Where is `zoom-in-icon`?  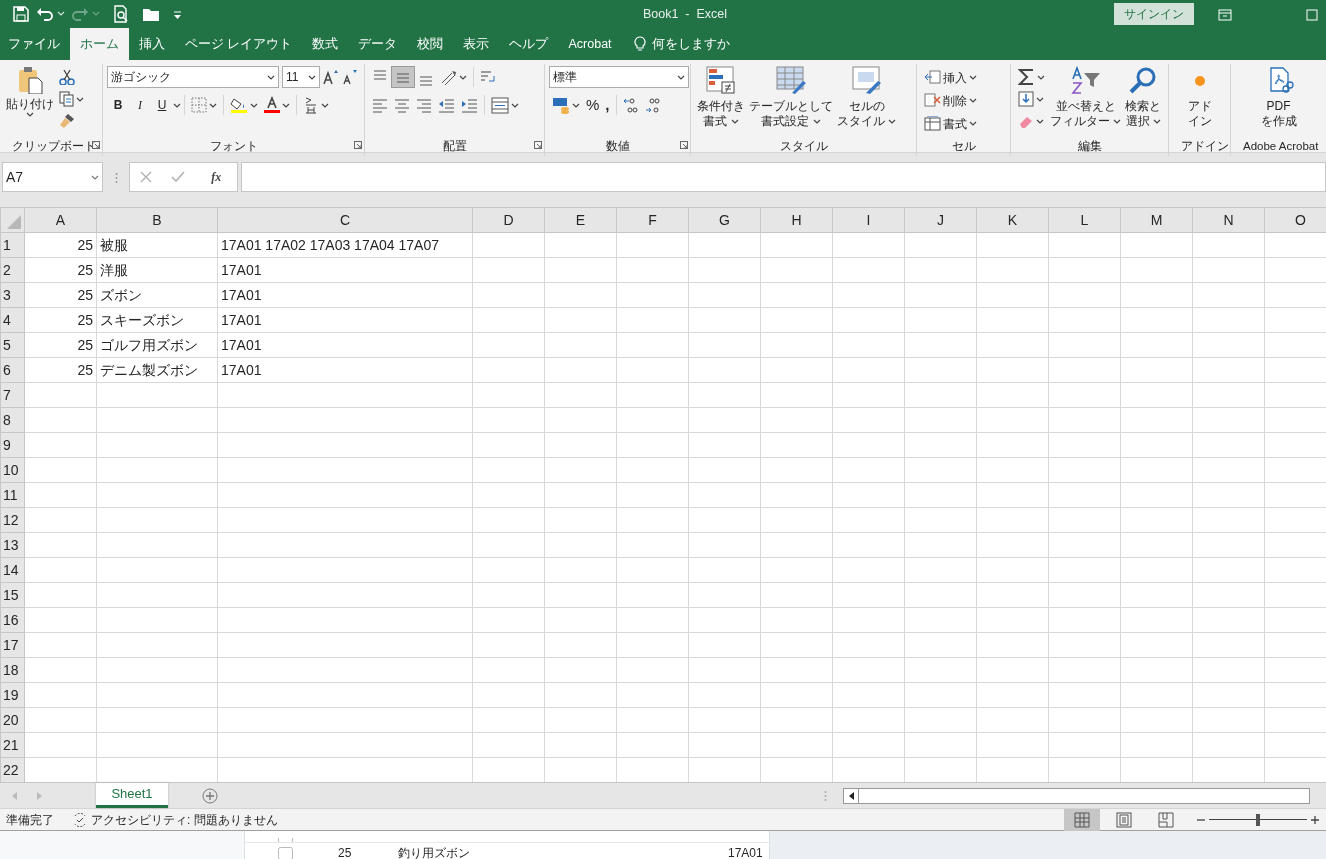
zoom-in-icon is located at coordinates (1315, 820).